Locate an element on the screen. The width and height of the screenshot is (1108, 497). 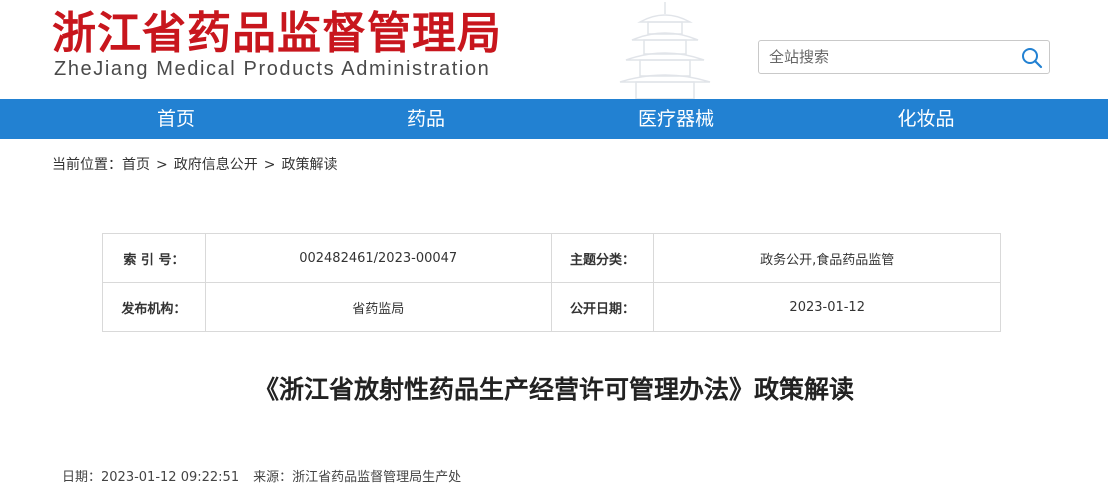
breadcrumb: 当前位置：首页 > 政府信息公开 > 政策解读 is located at coordinates (194, 164).